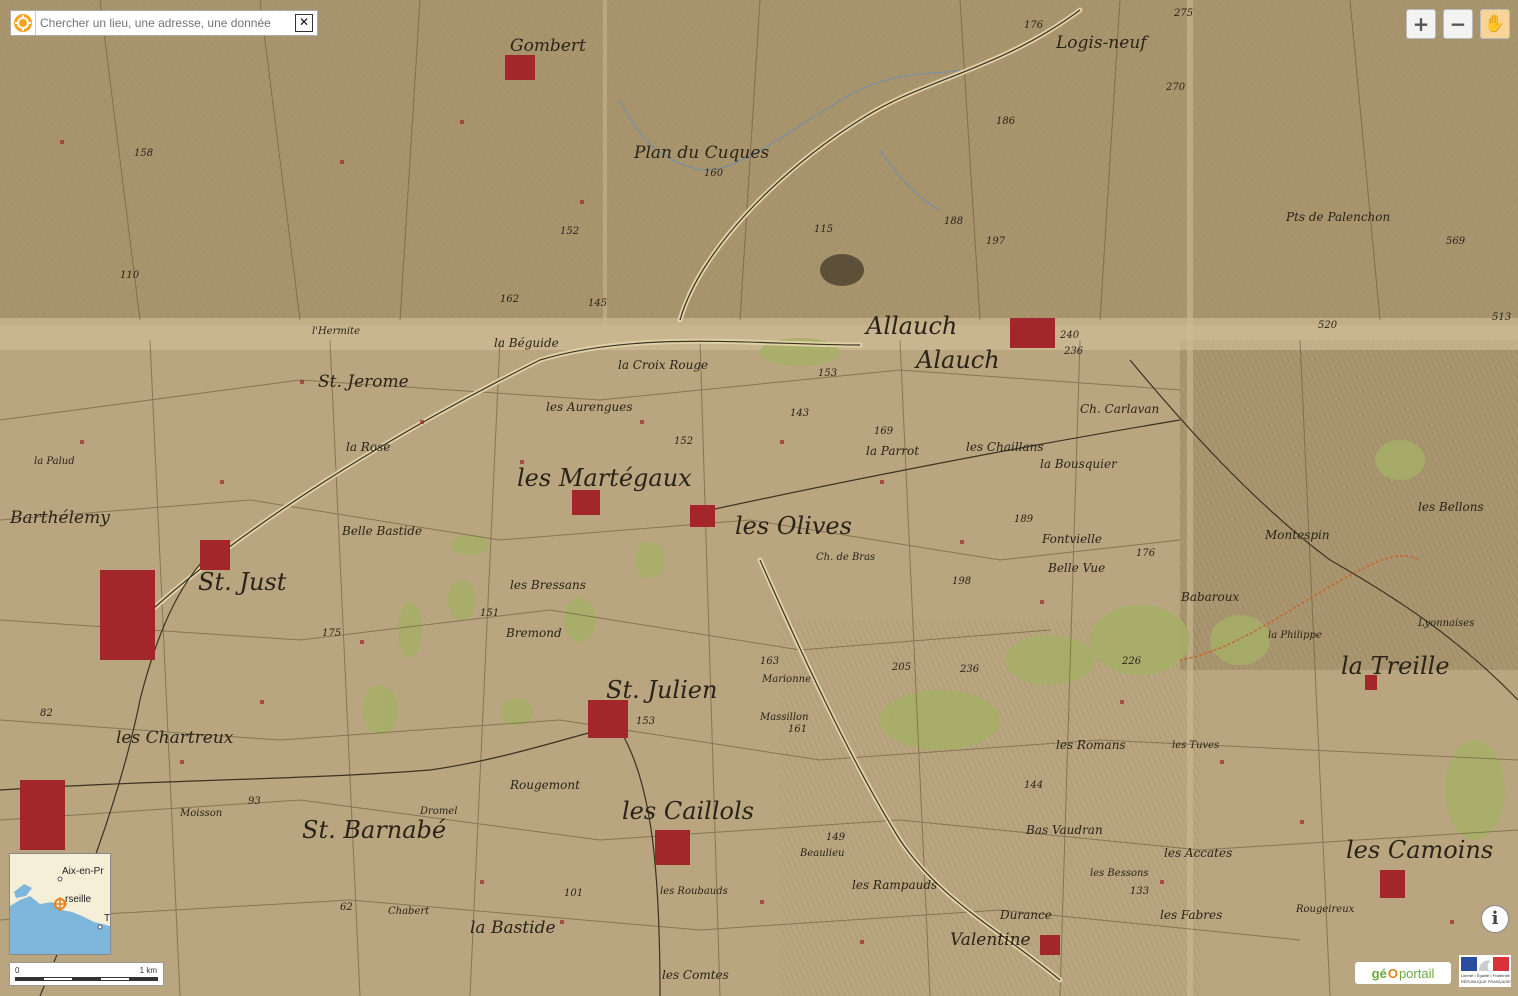 The image size is (1518, 996). Describe the element at coordinates (1210, 597) in the screenshot. I see `place-label: Babaroux` at that location.